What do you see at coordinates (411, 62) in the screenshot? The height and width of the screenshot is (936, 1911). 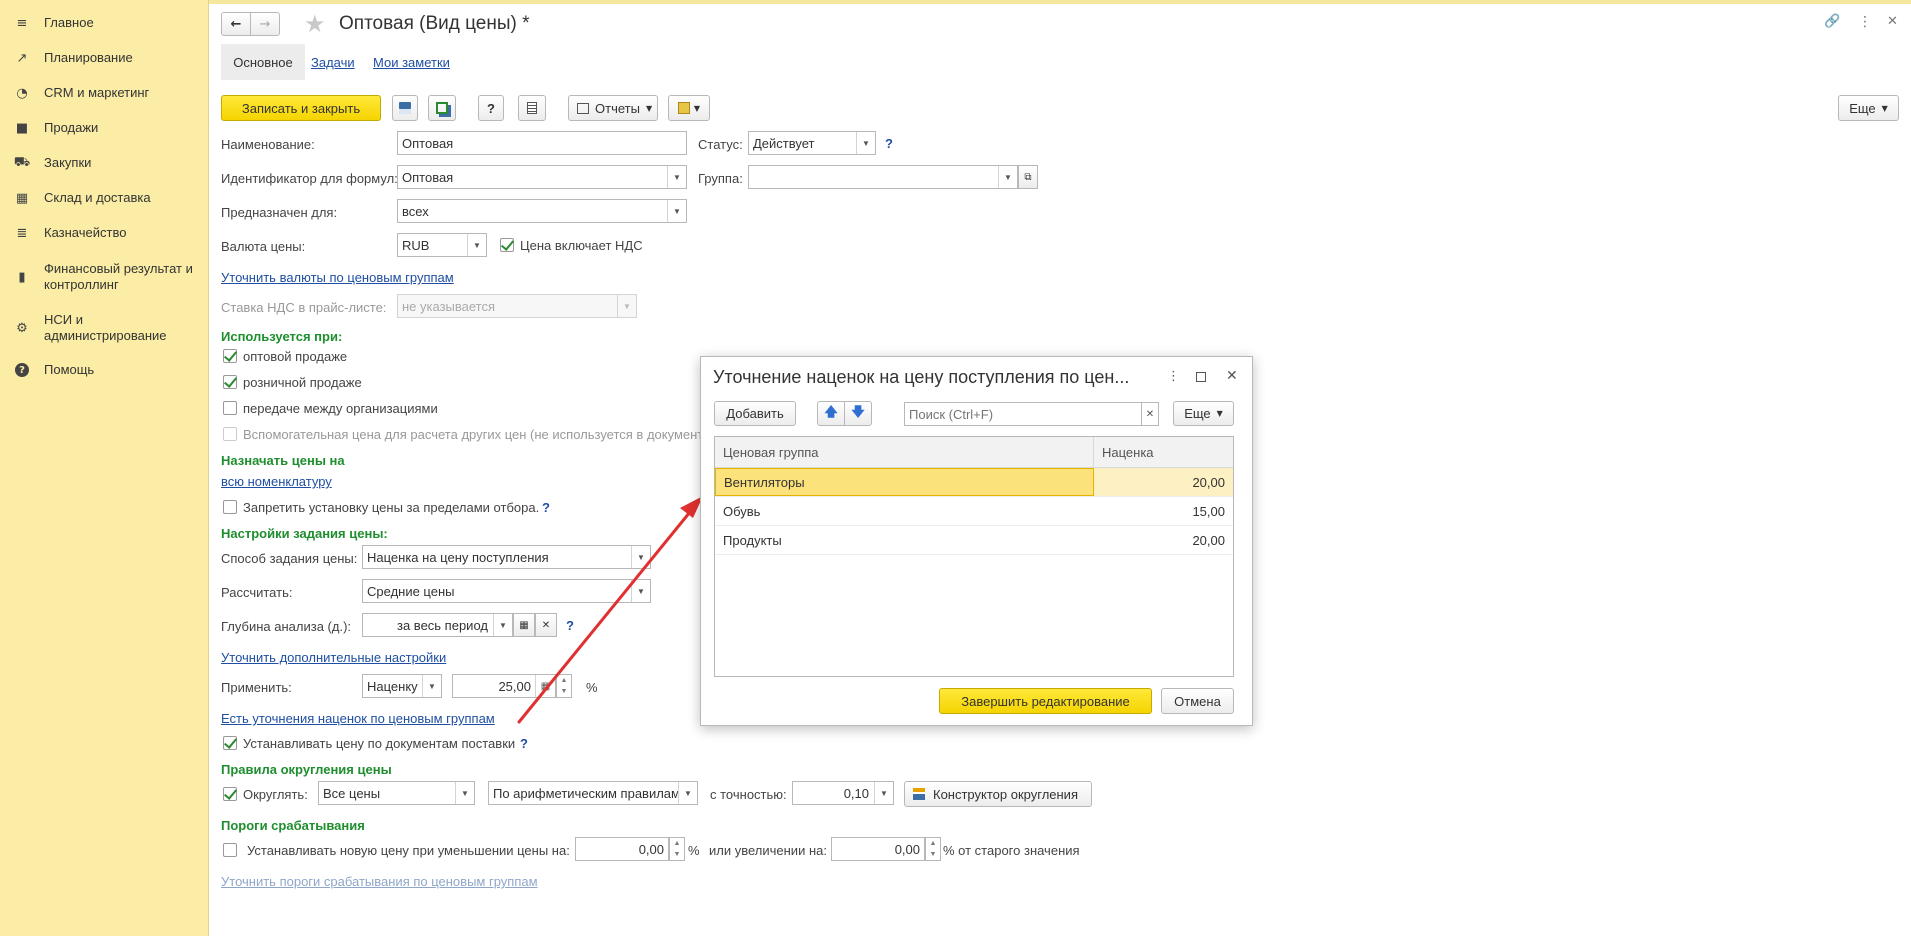 I see `tab-notes: Мои заметки` at bounding box center [411, 62].